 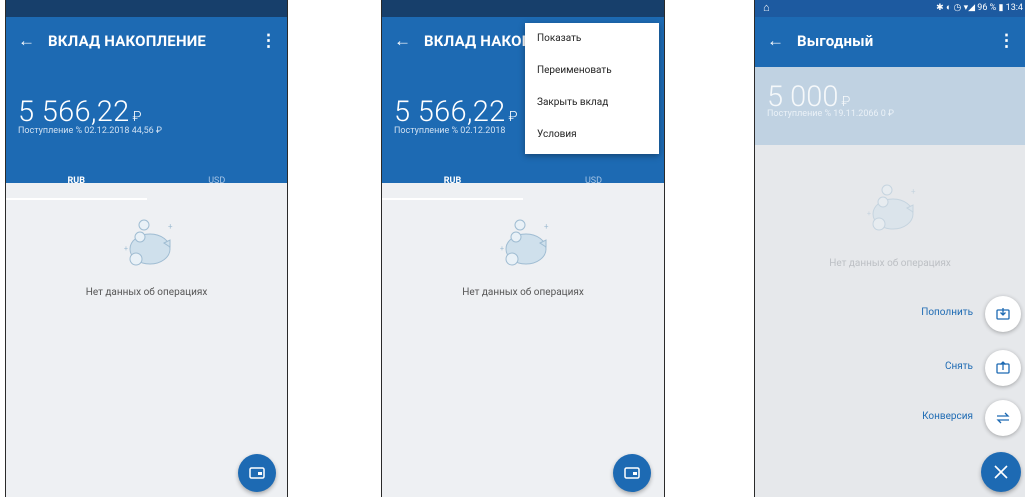 I want to click on deposit-button, so click(x=1003, y=314).